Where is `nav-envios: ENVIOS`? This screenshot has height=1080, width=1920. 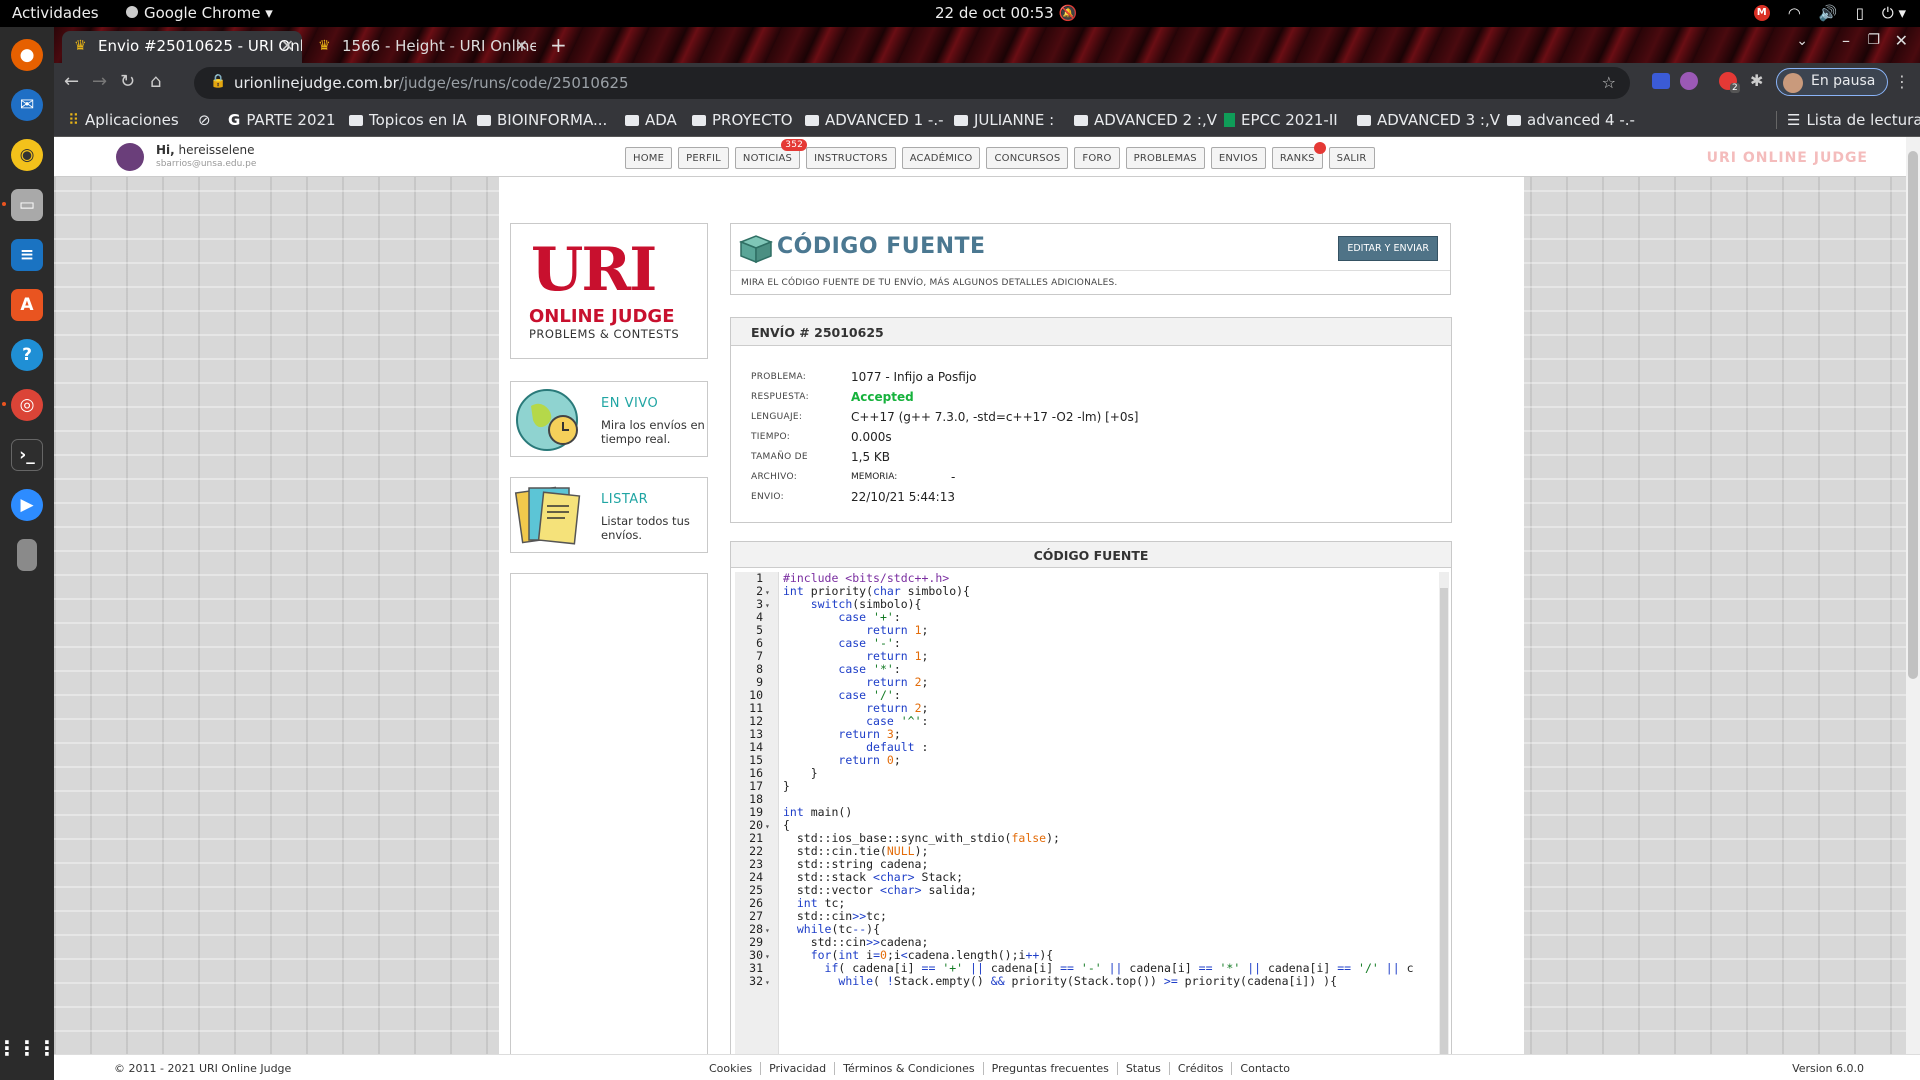 nav-envios: ENVIOS is located at coordinates (1238, 158).